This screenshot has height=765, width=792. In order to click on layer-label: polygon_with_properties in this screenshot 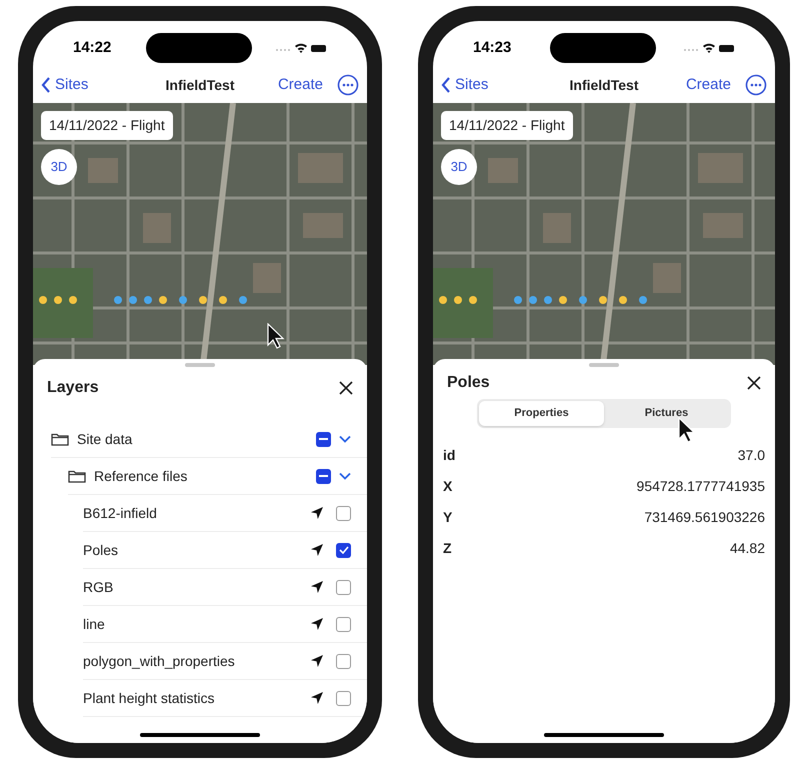, I will do `click(196, 661)`.